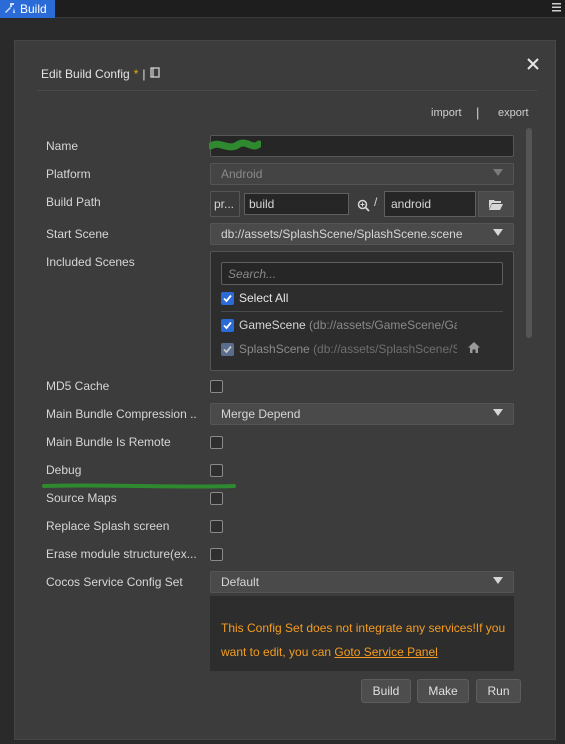 Image resolution: width=565 pixels, height=744 pixels. I want to click on cocos-service-label: Cocos Service Config Set, so click(114, 582).